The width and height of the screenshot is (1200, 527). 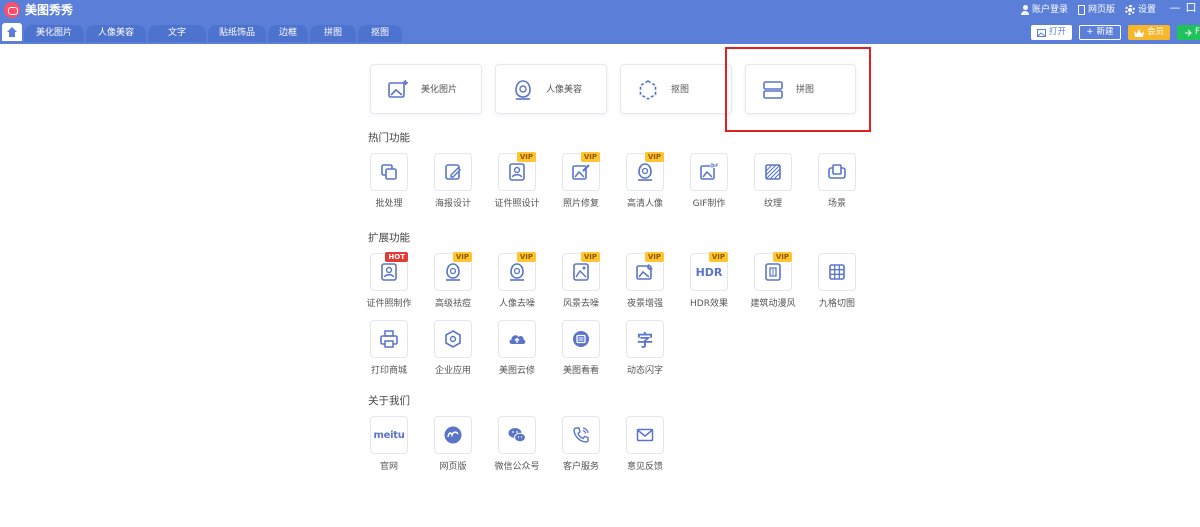 What do you see at coordinates (709, 183) in the screenshot?
I see `tool-gif: GIF制作` at bounding box center [709, 183].